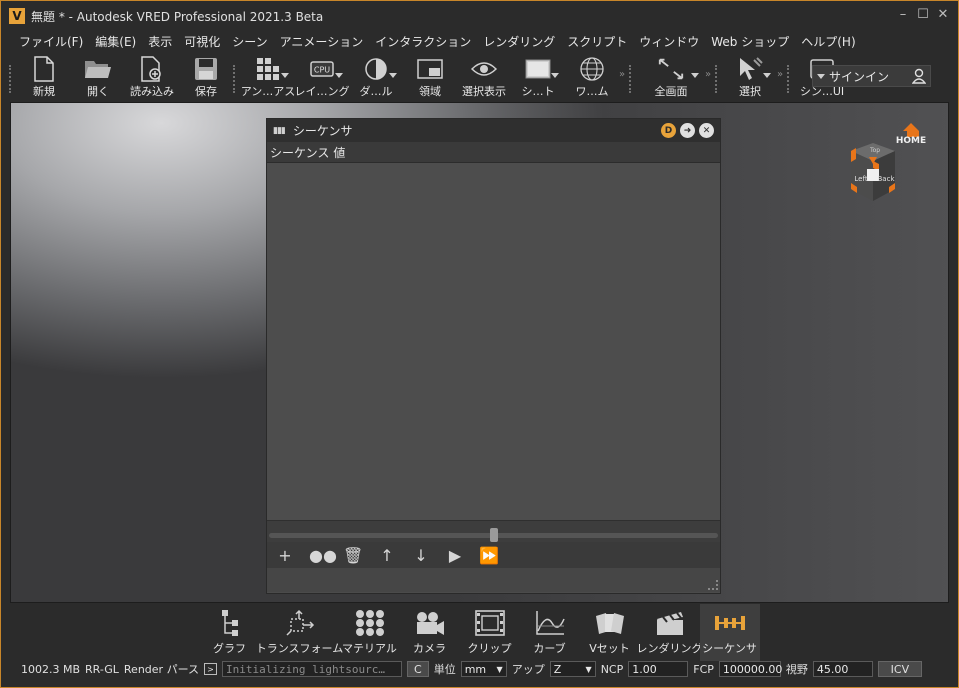 The image size is (959, 688). I want to click on scroll-thumb, so click(494, 535).